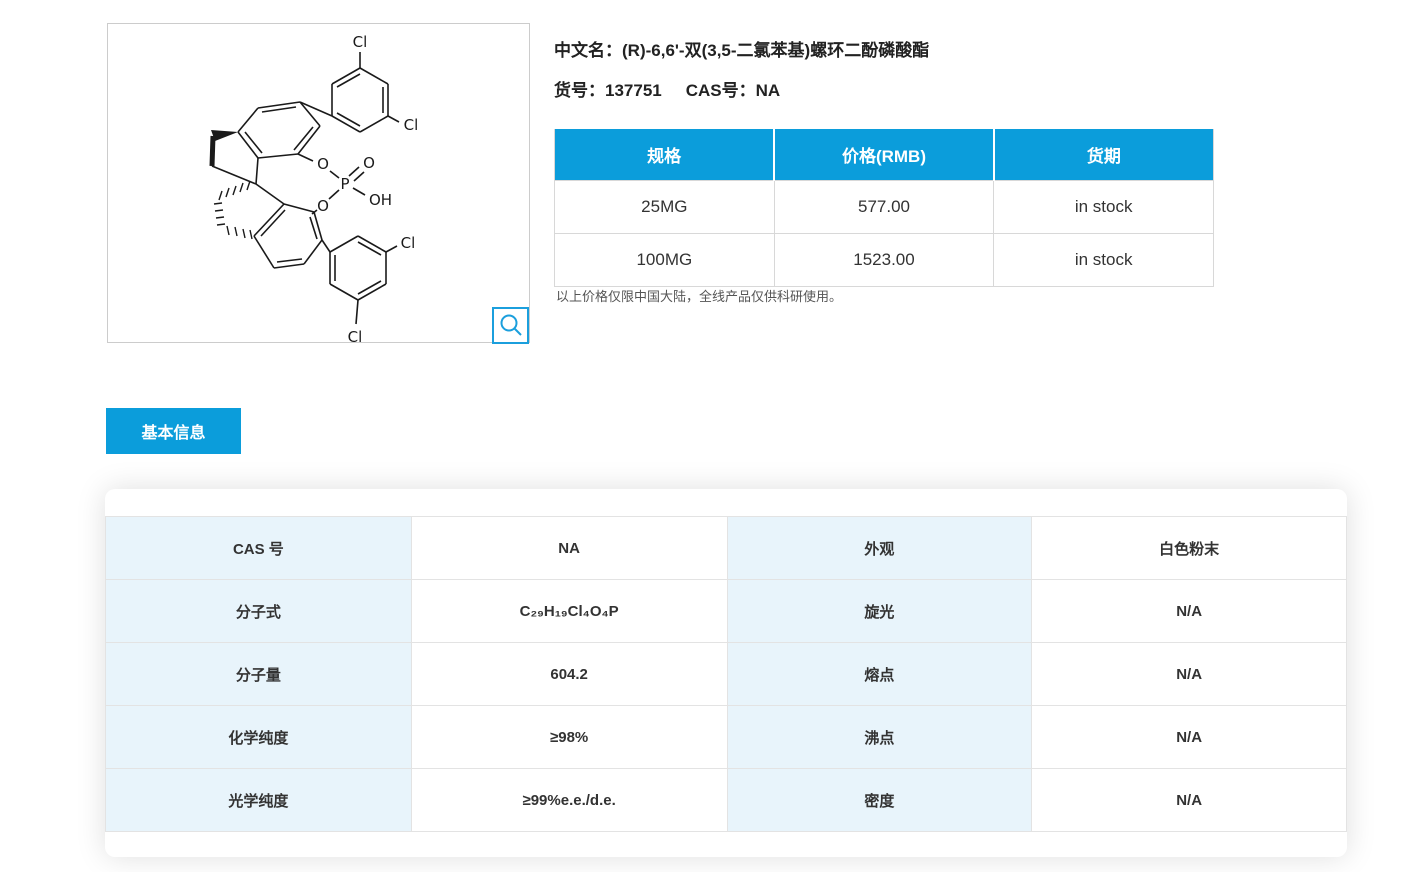 The width and height of the screenshot is (1425, 872). I want to click on product-structure-image: Cl Cl O O P OH O Cl Cl, so click(318, 183).